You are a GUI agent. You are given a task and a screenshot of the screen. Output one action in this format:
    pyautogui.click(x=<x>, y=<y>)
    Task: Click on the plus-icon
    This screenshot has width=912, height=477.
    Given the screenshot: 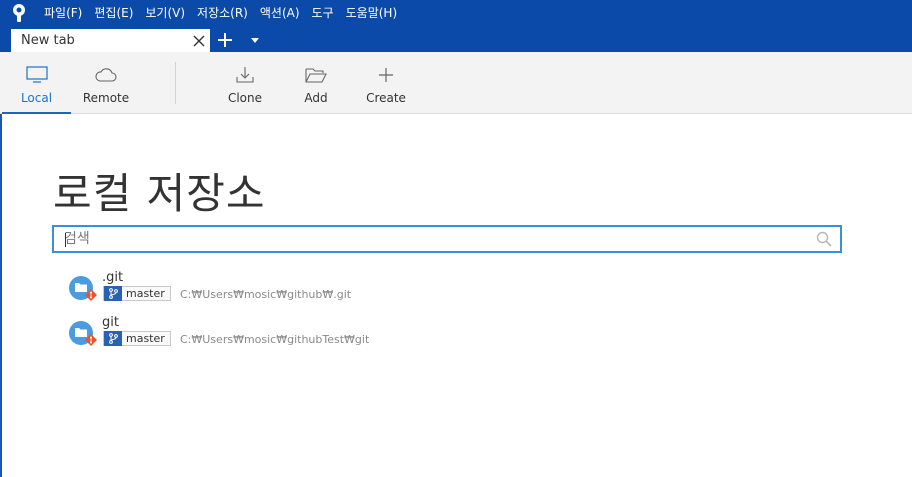 What is the action you would take?
    pyautogui.click(x=386, y=75)
    